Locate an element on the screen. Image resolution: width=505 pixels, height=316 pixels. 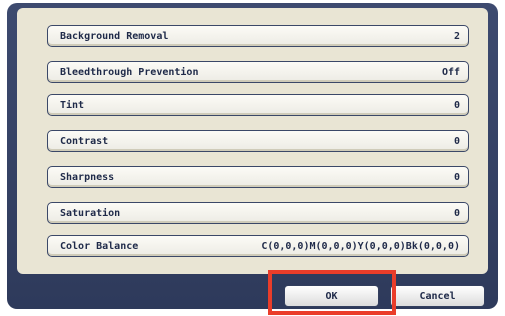
setting-value: 2 is located at coordinates (456, 36).